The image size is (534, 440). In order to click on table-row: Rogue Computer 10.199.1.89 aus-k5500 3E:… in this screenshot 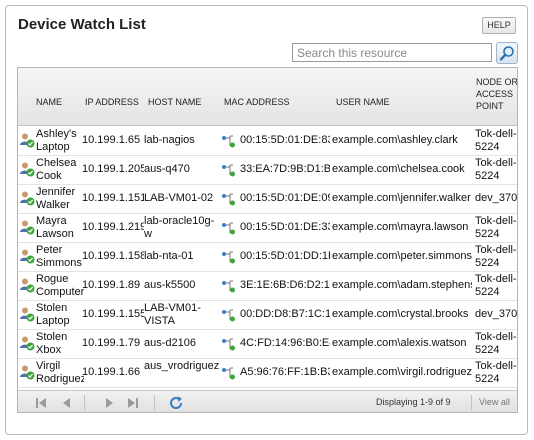, I will do `click(267, 286)`.